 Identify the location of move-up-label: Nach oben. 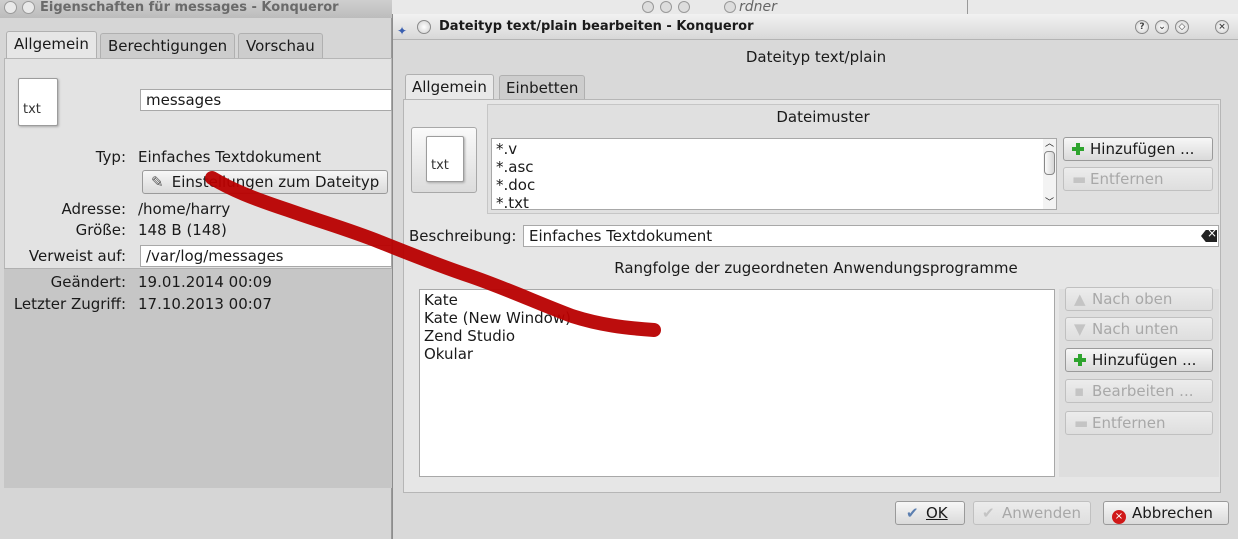
(1132, 299).